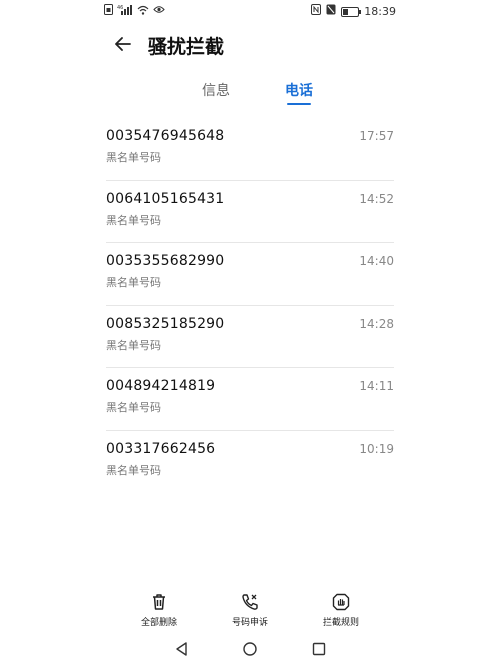  I want to click on wifi-icon, so click(143, 12).